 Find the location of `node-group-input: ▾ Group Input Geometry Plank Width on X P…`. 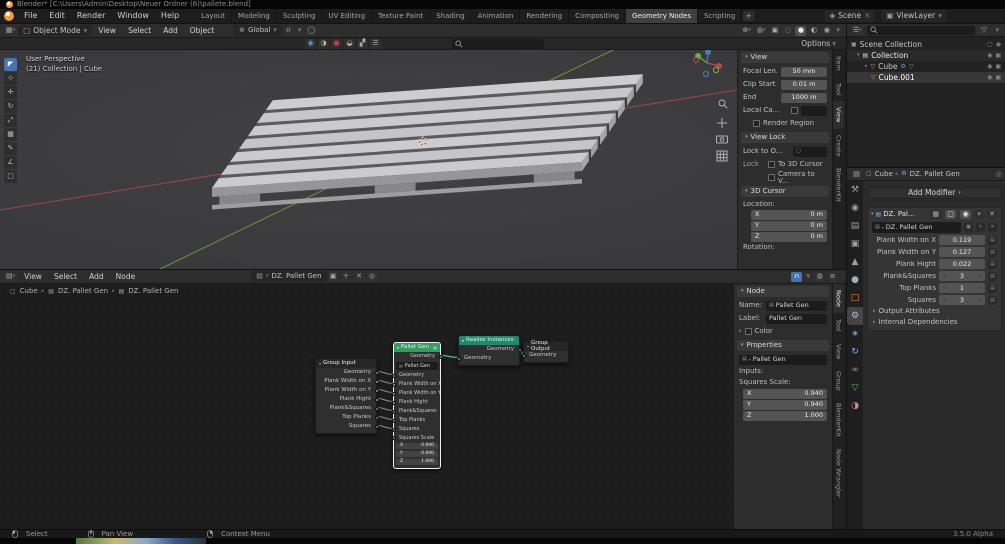

node-group-input: ▾ Group Input Geometry Plank Width on X P… is located at coordinates (347, 396).